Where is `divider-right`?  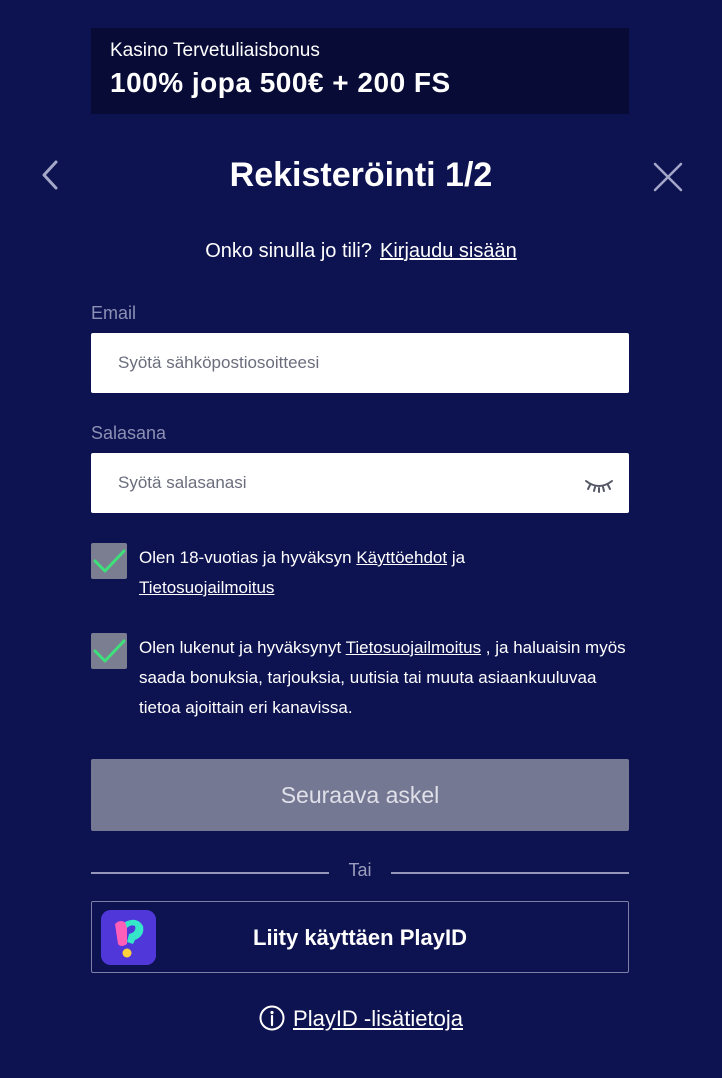 divider-right is located at coordinates (510, 873).